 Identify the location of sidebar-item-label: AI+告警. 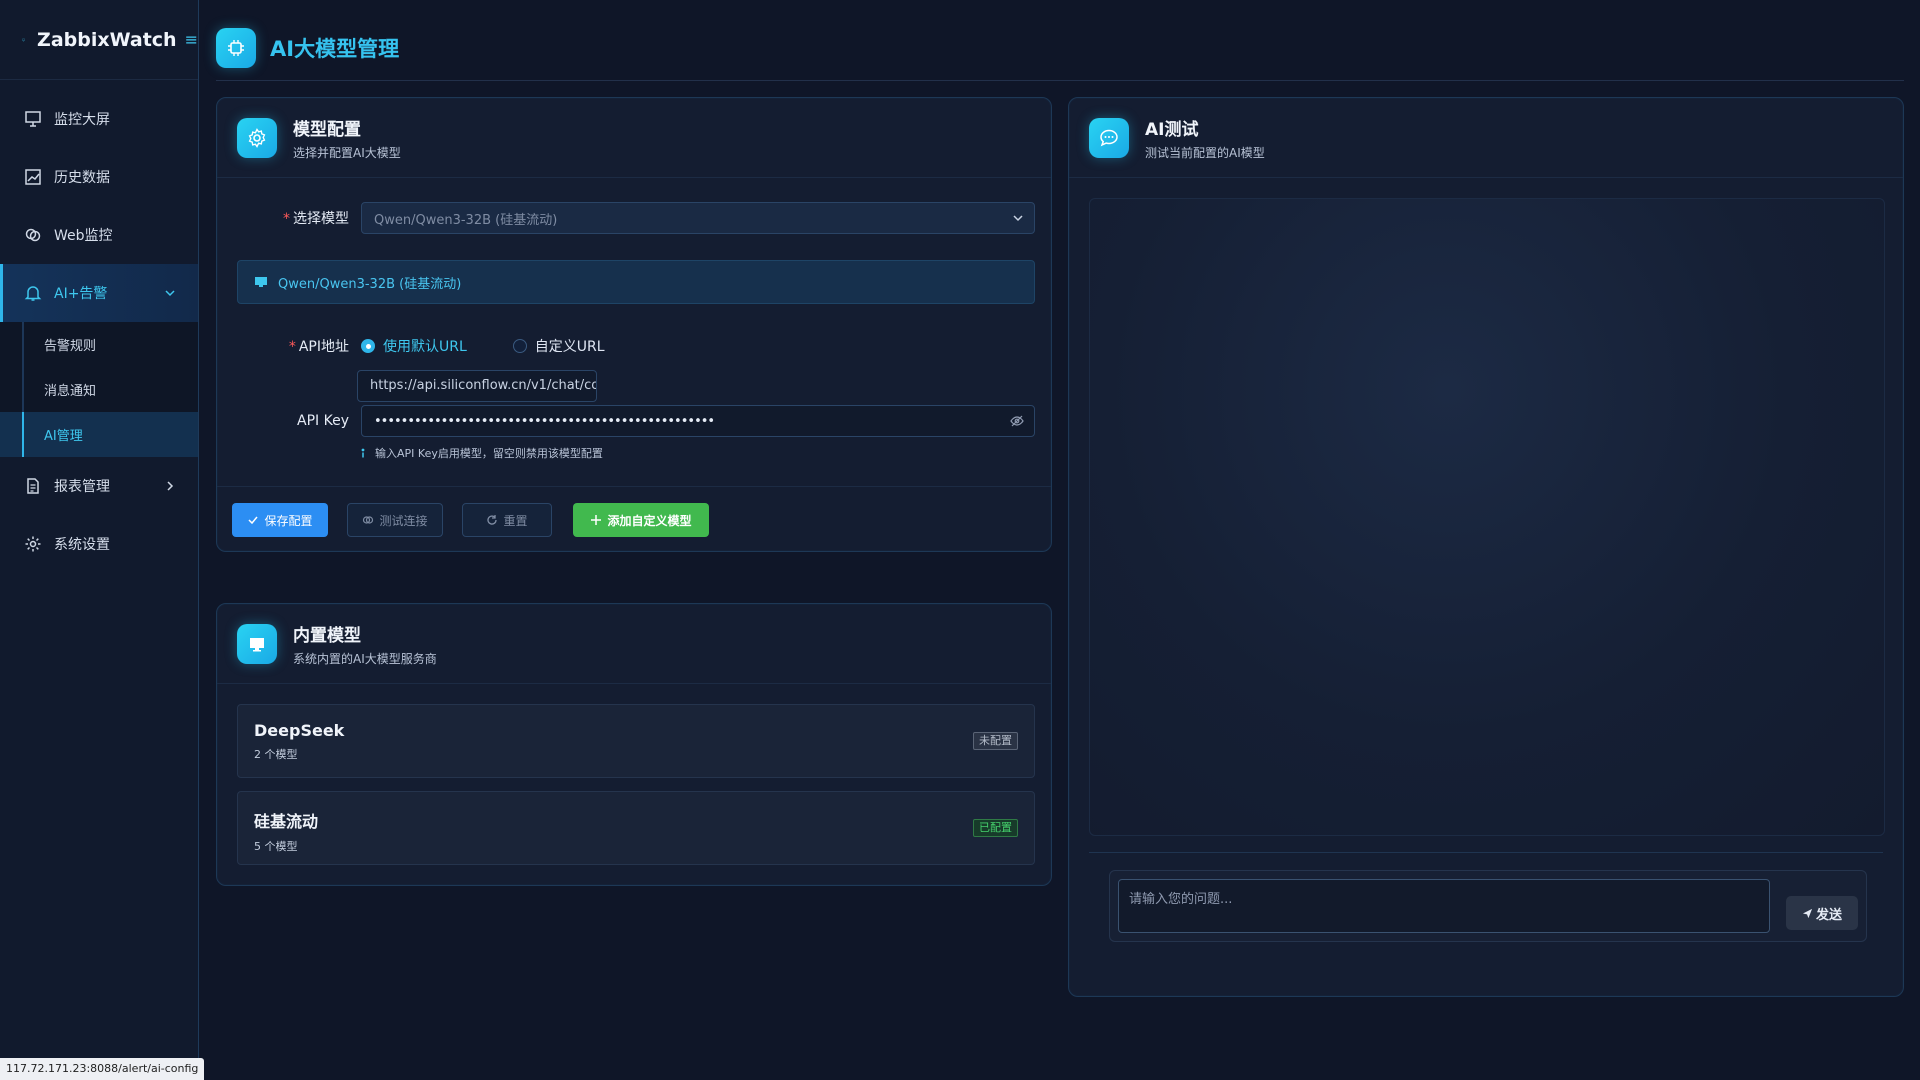
(81, 294).